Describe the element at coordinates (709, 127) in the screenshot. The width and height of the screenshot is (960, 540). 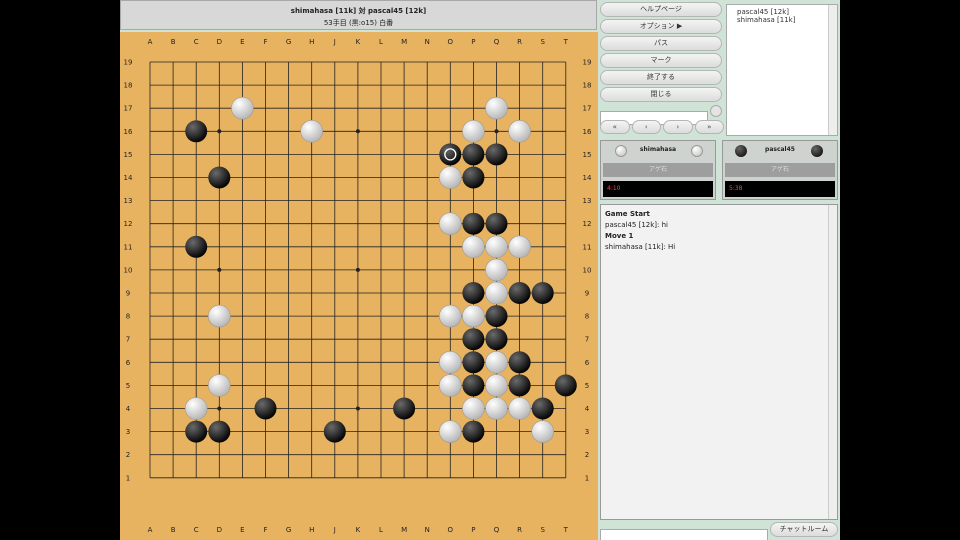
I see `nav-last-button: »` at that location.